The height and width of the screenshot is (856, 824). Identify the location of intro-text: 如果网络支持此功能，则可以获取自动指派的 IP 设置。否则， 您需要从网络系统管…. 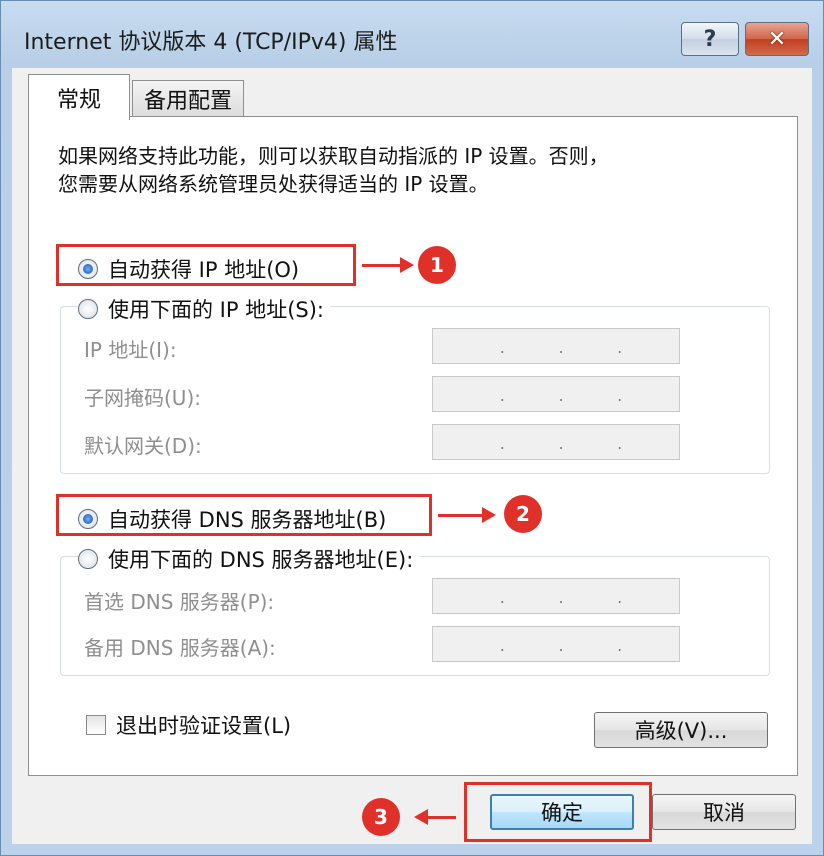
(333, 170).